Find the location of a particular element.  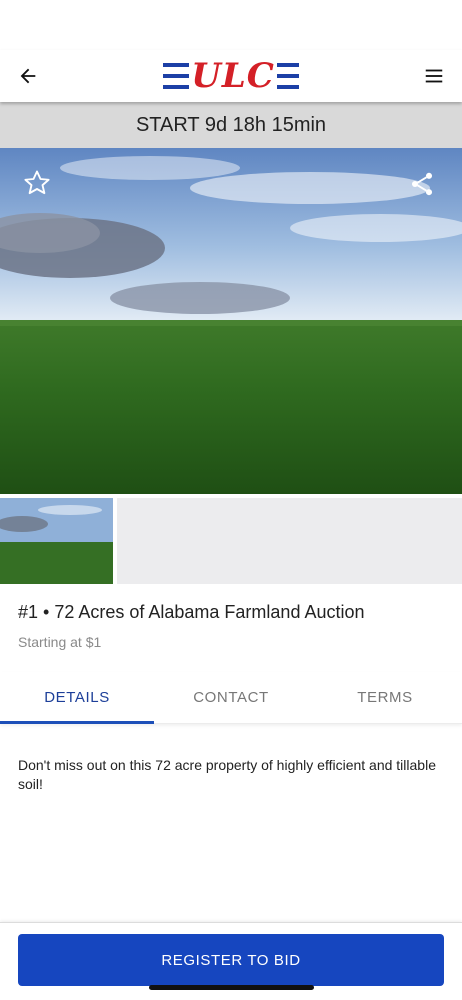

menu-button is located at coordinates (434, 76).